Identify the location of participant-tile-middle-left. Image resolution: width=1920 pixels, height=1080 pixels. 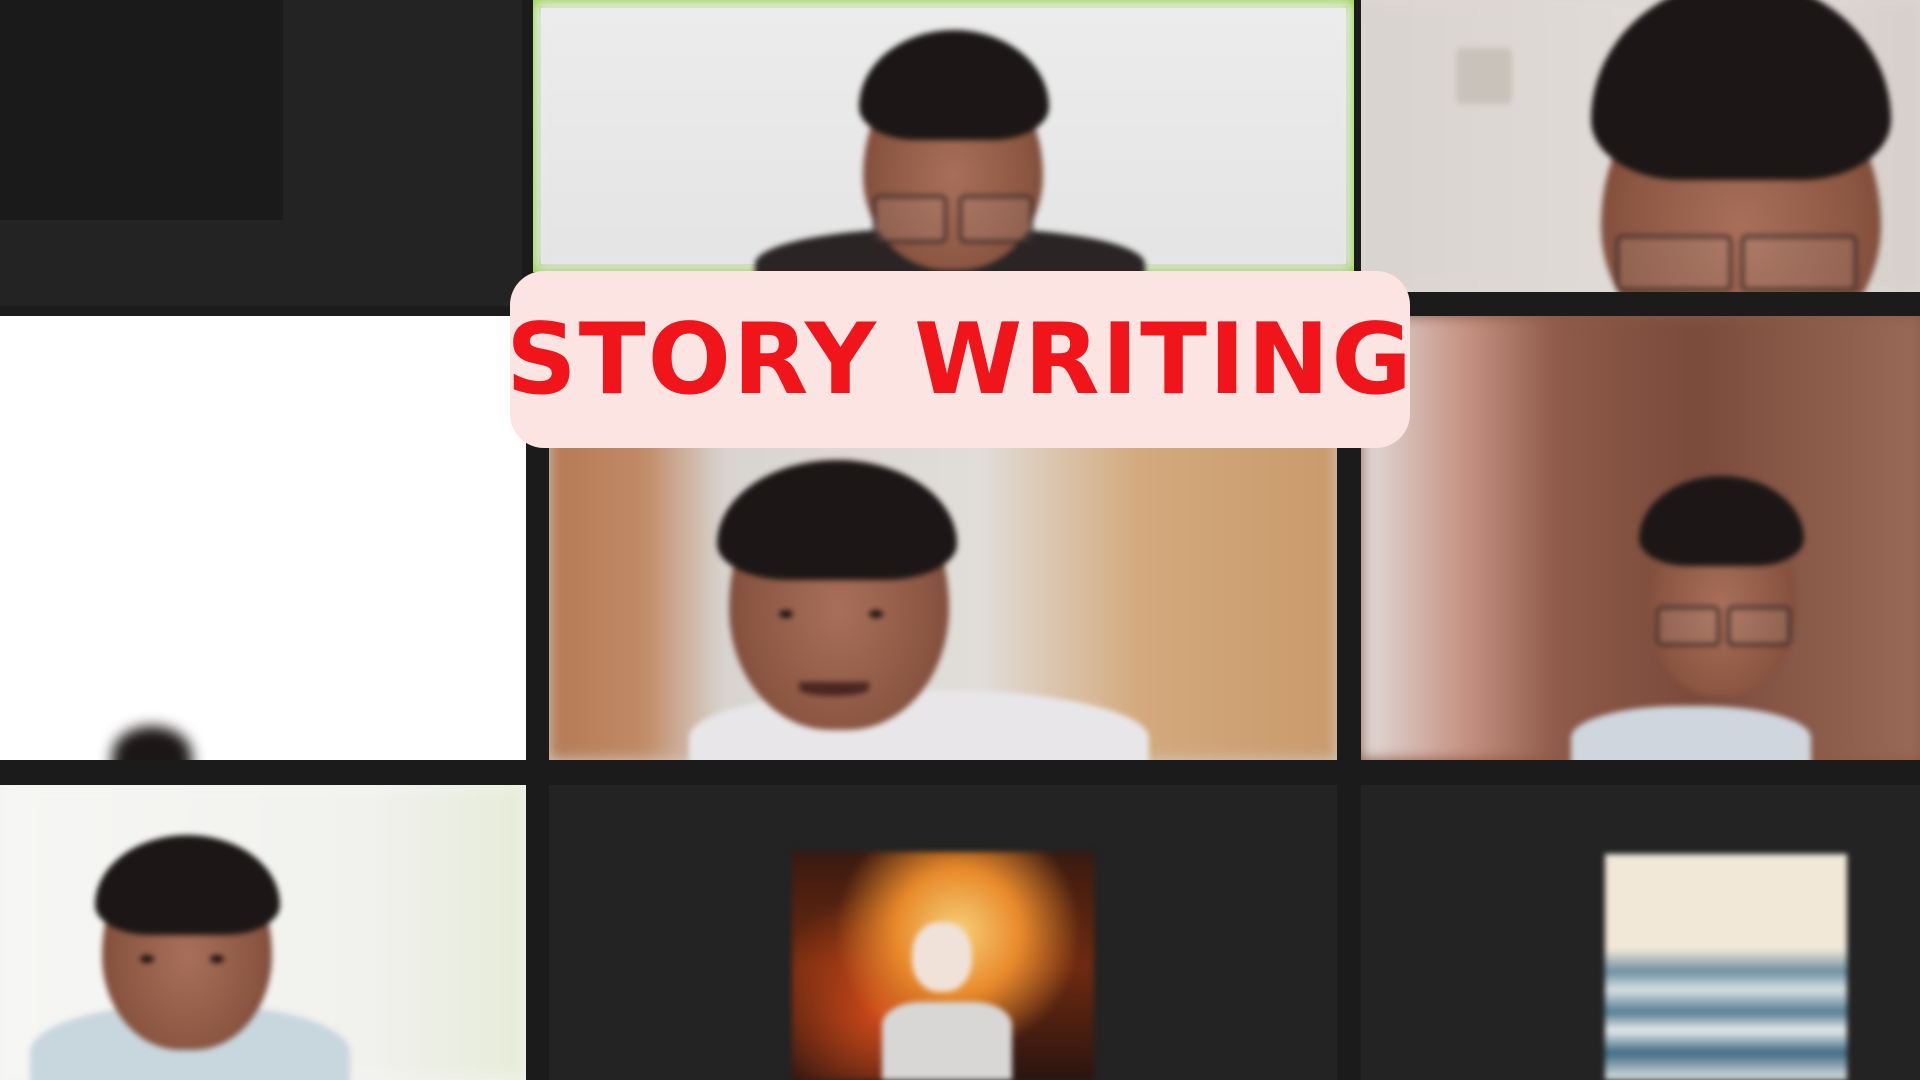
(263, 538).